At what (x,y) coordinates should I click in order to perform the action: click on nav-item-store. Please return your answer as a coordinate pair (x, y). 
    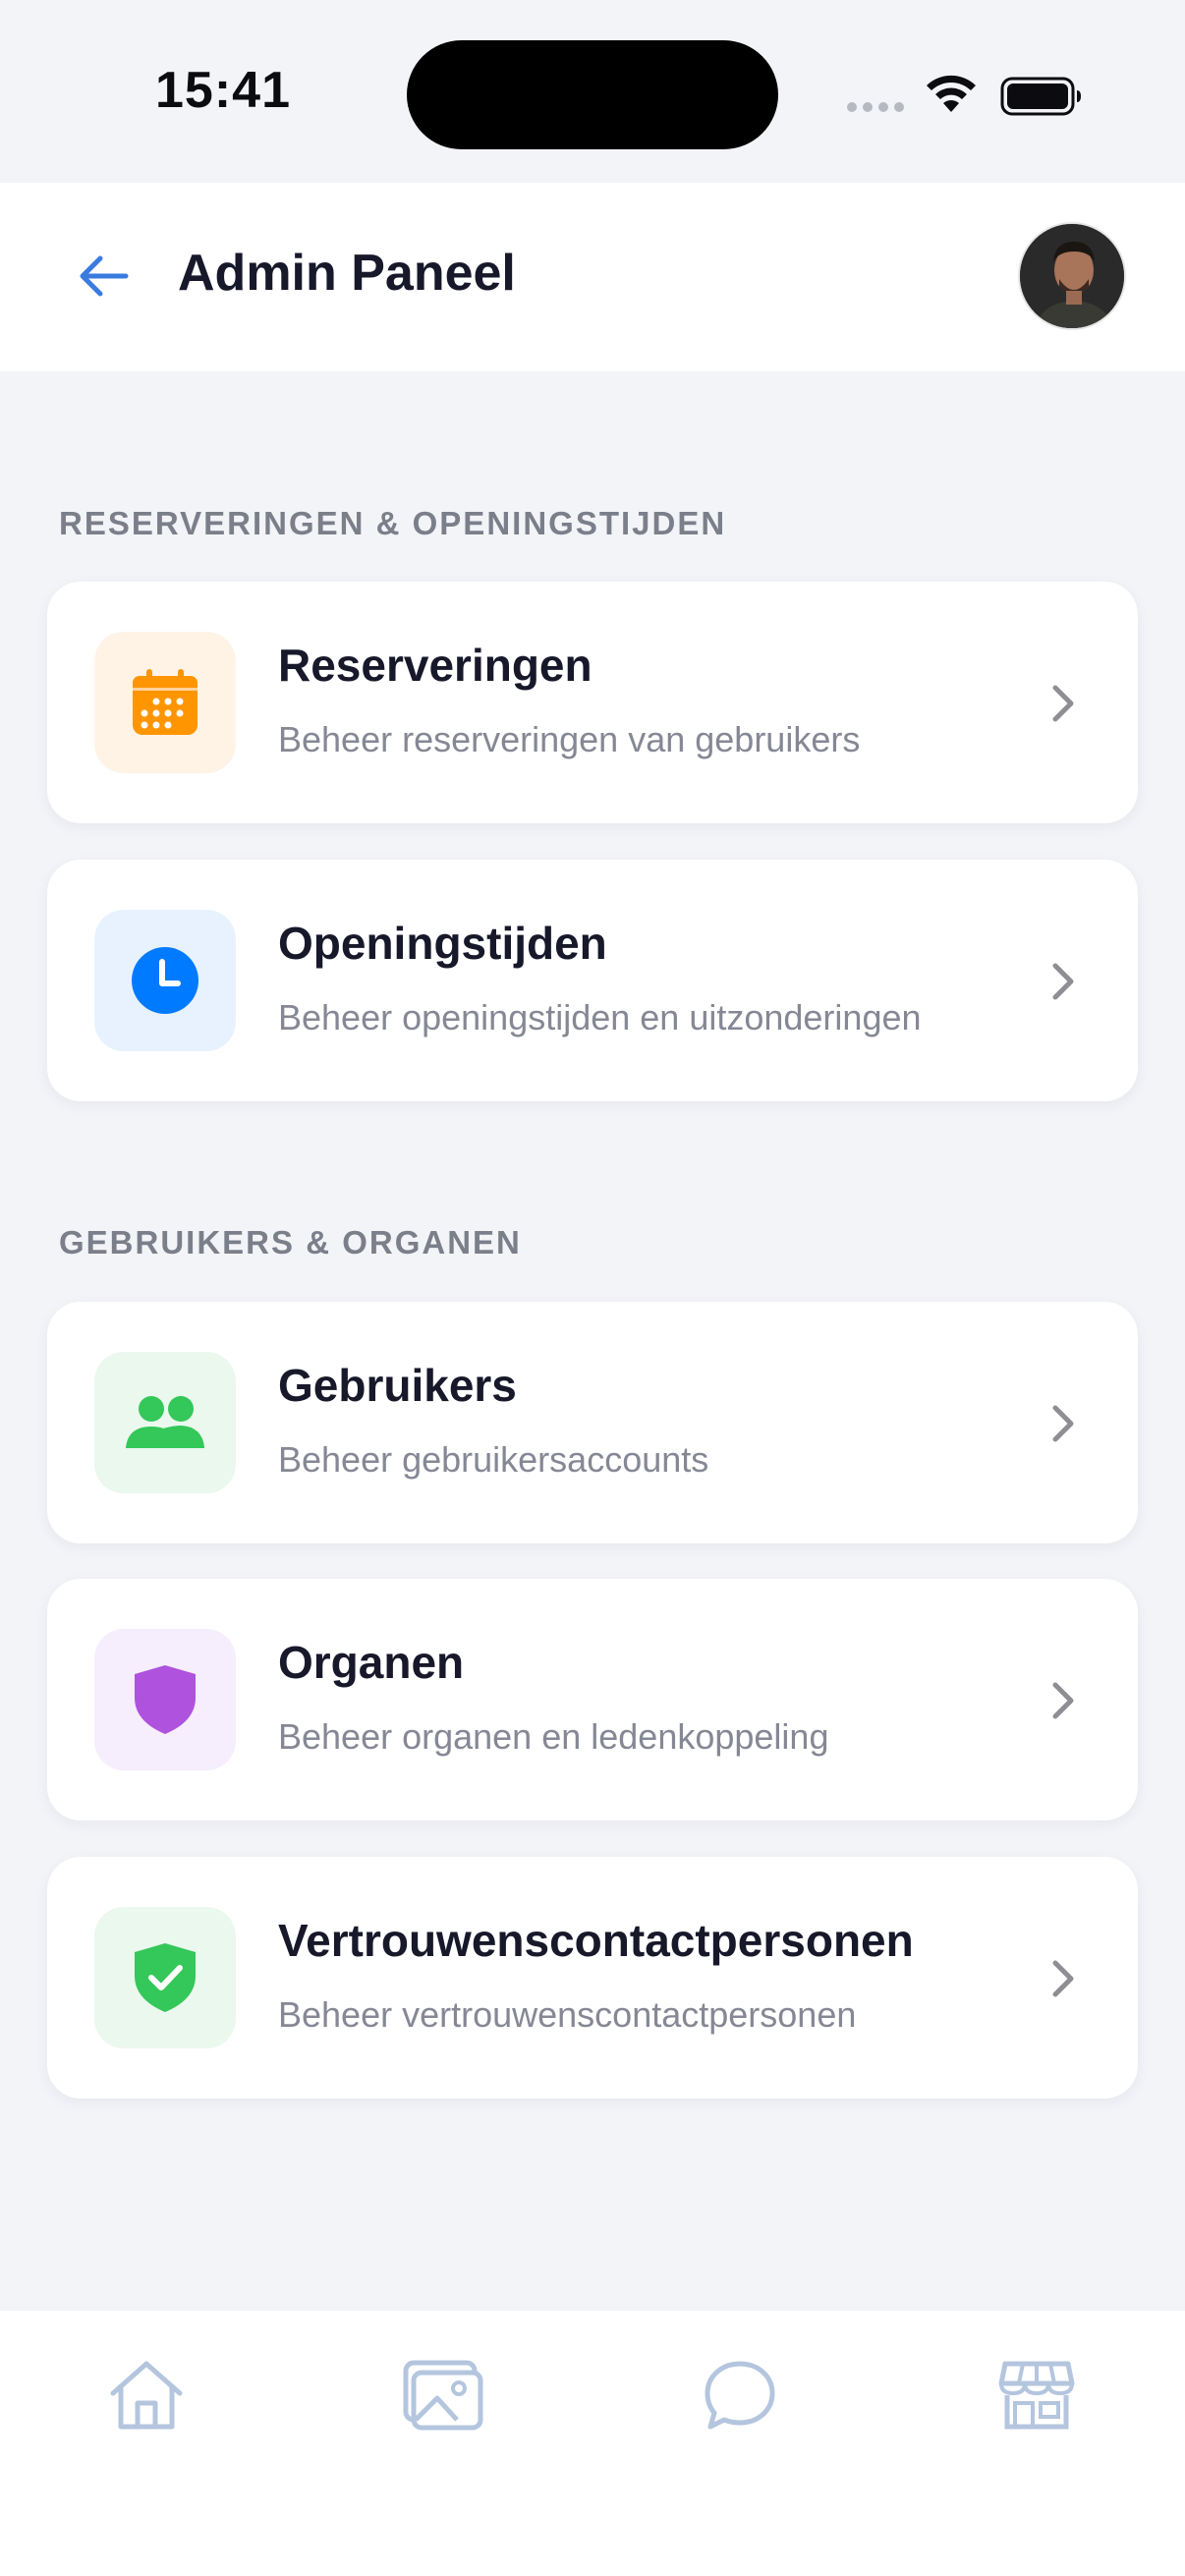
    Looking at the image, I should click on (1037, 2395).